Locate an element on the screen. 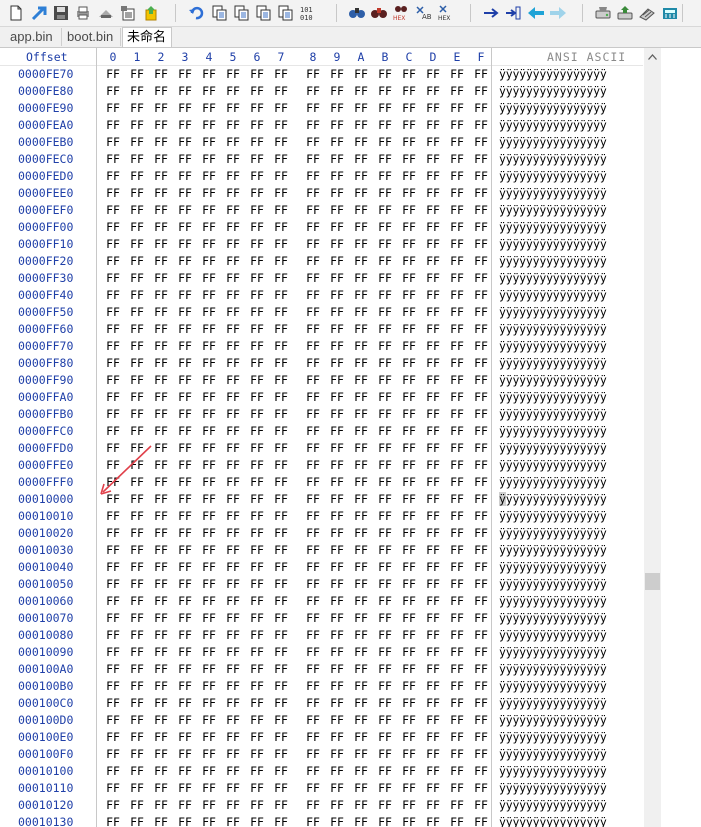 The image size is (701, 827). undo-button is located at coordinates (195, 12).